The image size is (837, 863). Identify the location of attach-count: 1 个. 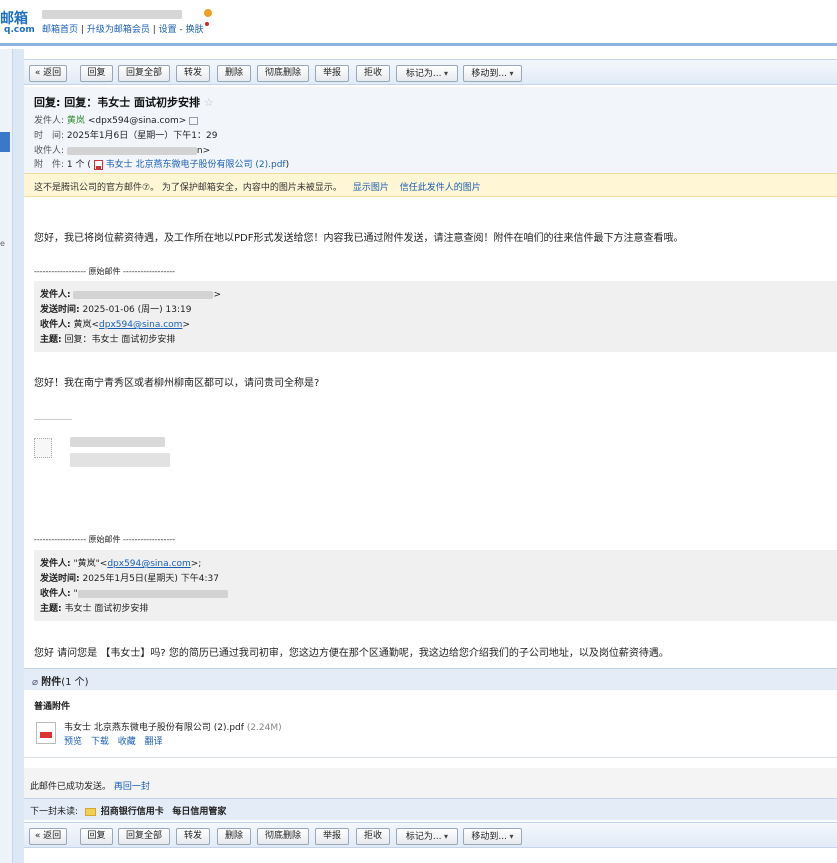
(75, 165).